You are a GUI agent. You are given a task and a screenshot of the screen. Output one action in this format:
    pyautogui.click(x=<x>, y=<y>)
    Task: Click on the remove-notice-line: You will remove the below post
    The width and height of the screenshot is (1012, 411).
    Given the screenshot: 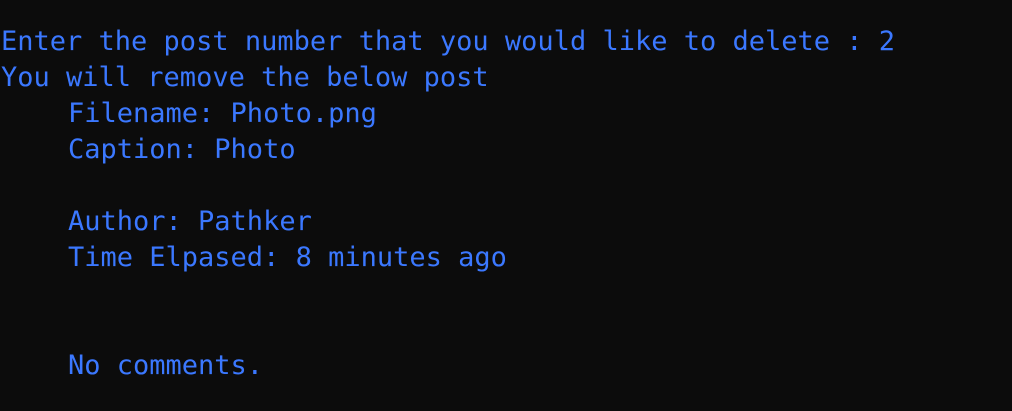 What is the action you would take?
    pyautogui.click(x=245, y=77)
    